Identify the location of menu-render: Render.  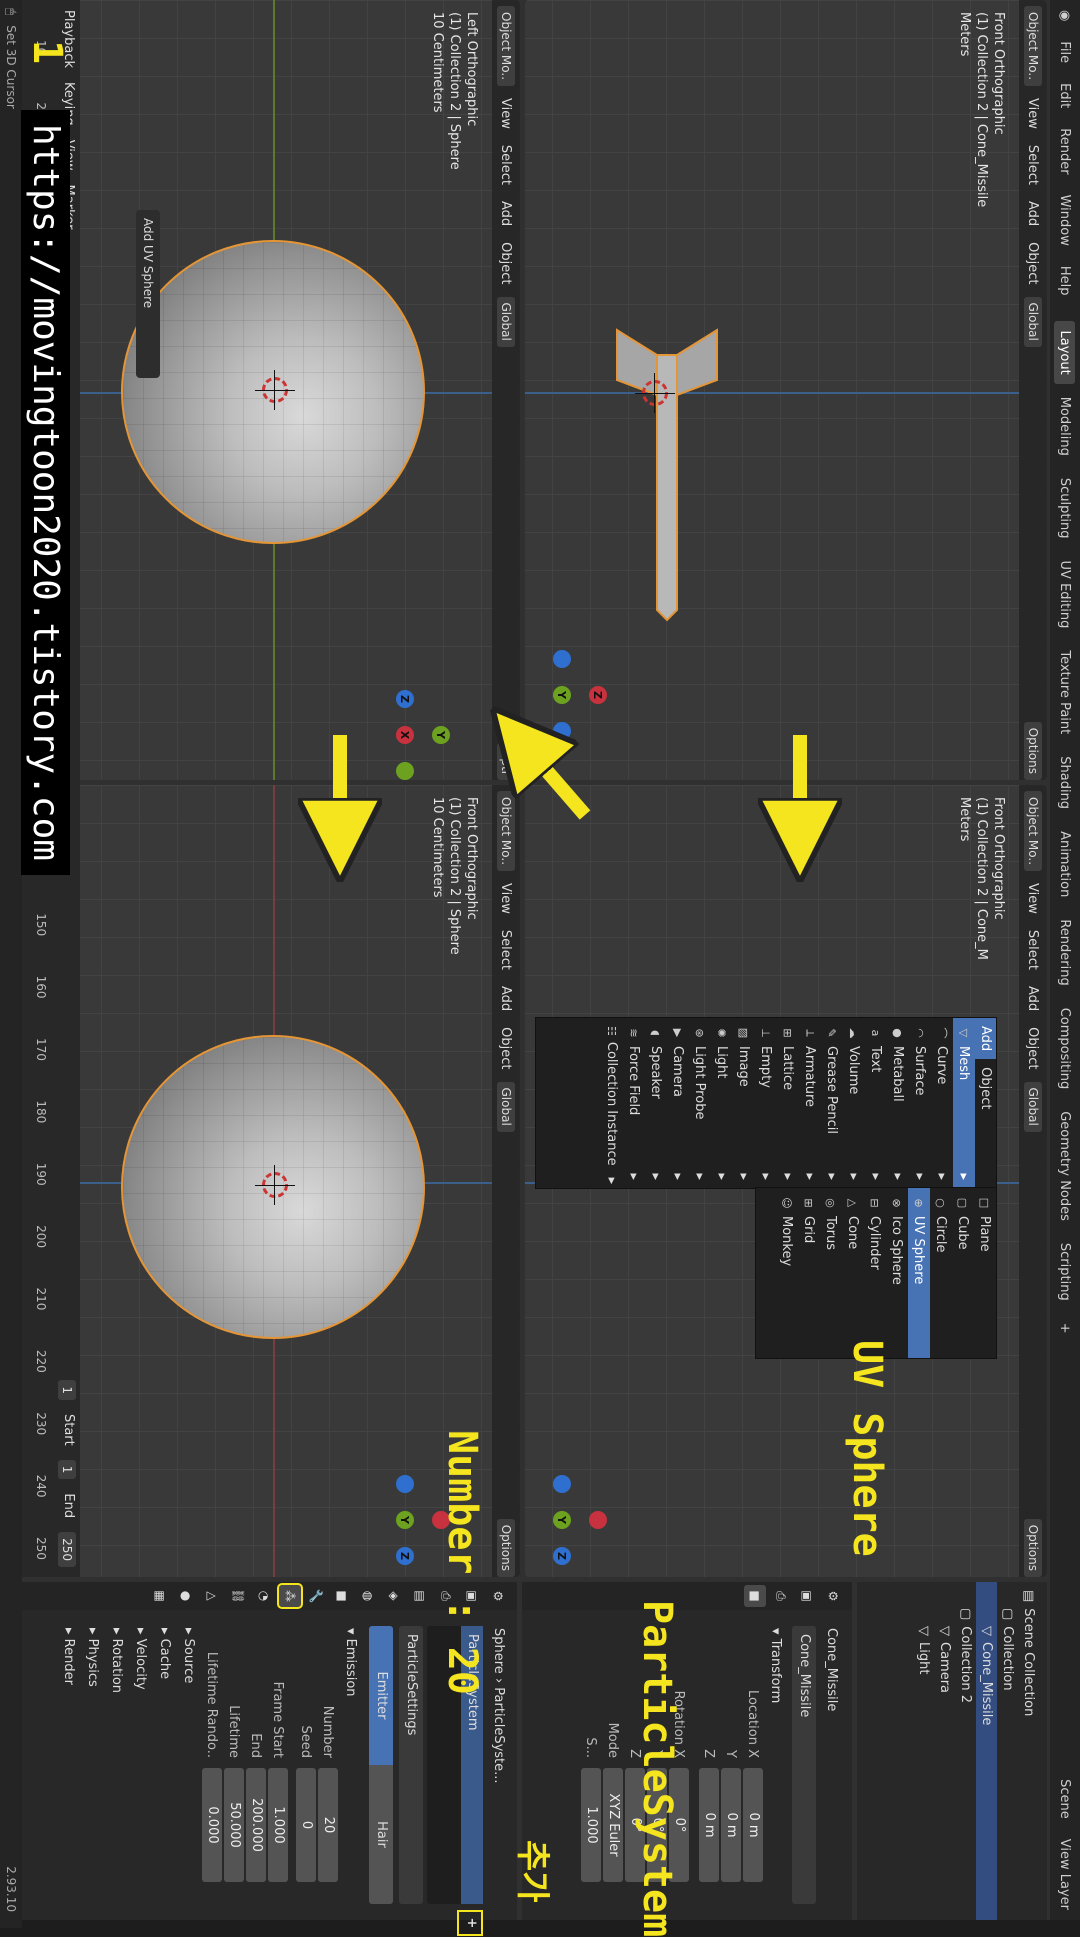
(1065, 151).